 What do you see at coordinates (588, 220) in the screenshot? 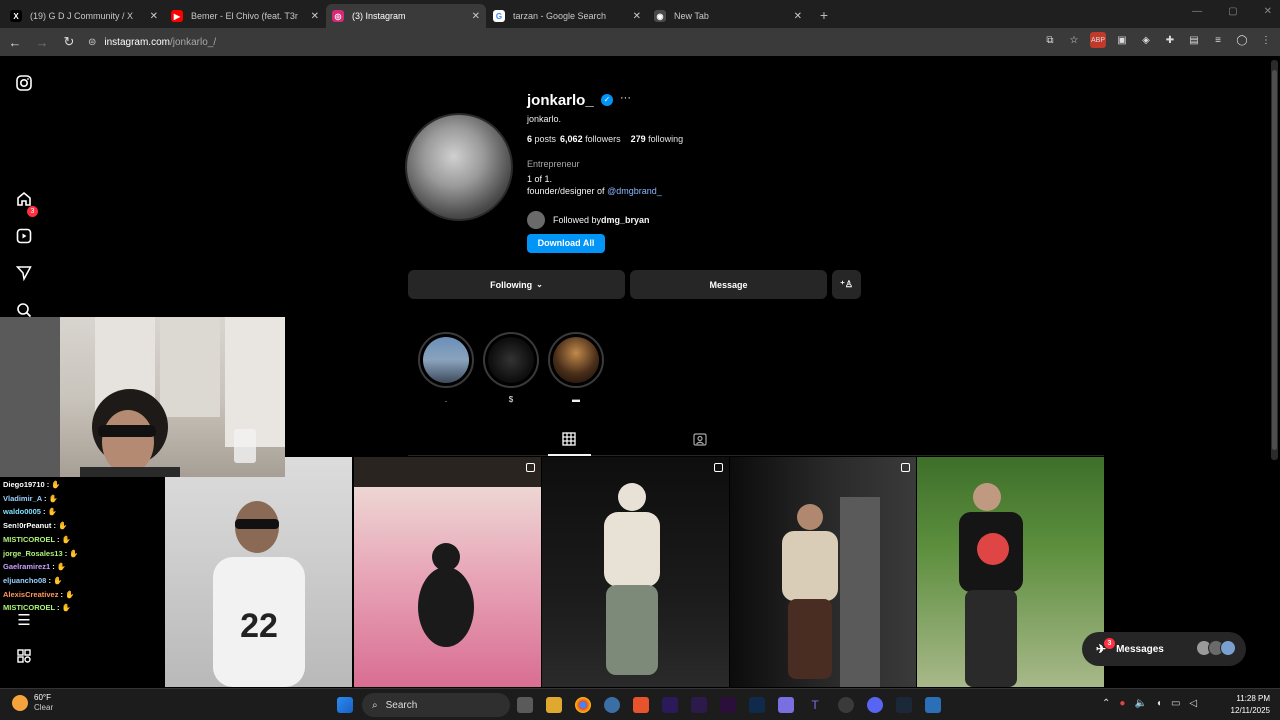
I see `followed-by: Followed by dmg_bryan` at bounding box center [588, 220].